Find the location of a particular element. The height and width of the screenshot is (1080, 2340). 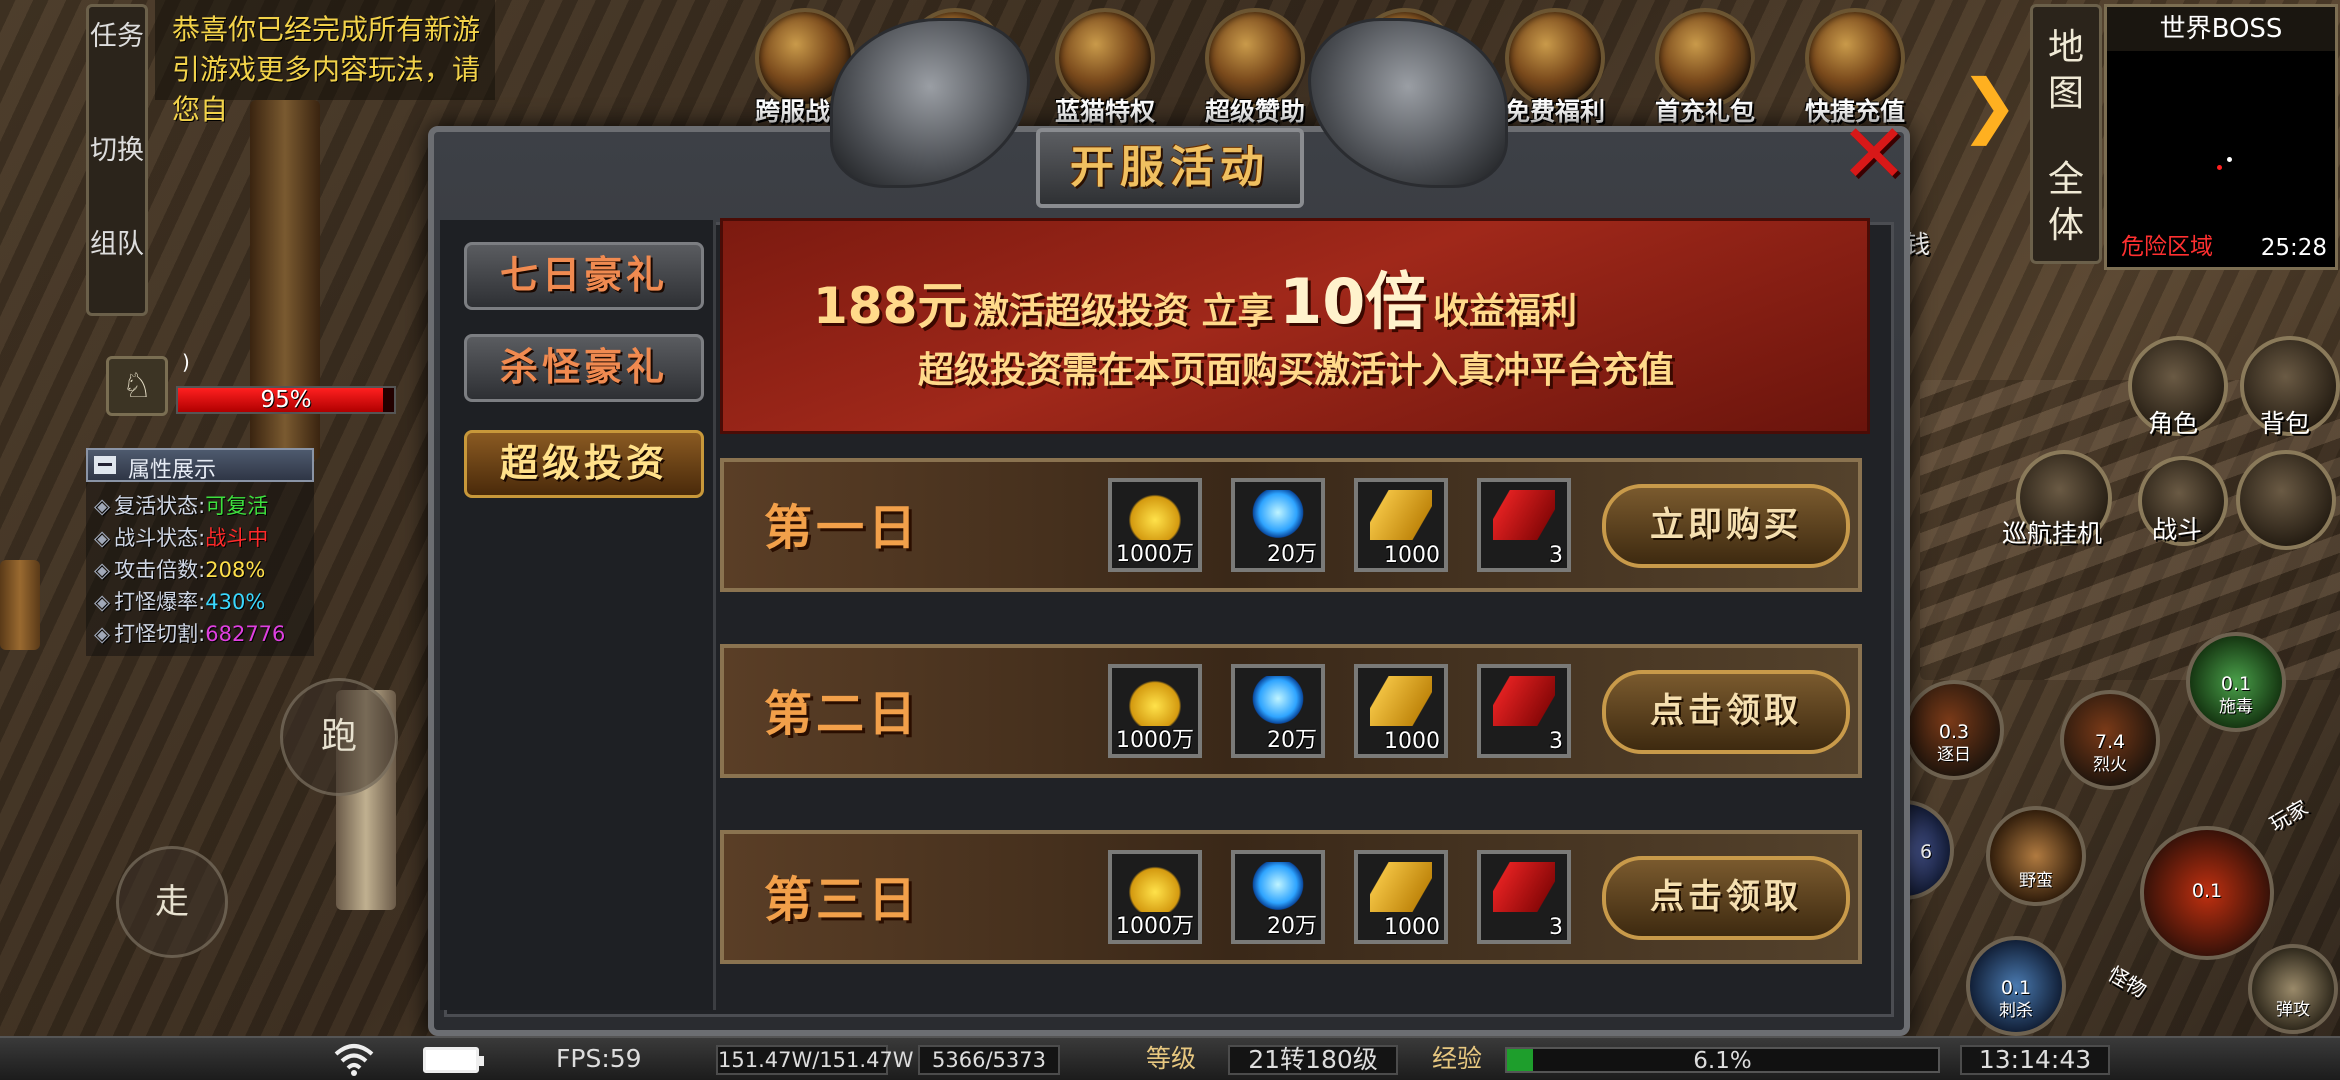

top-icon-5: 免费福利 is located at coordinates (1555, 68).